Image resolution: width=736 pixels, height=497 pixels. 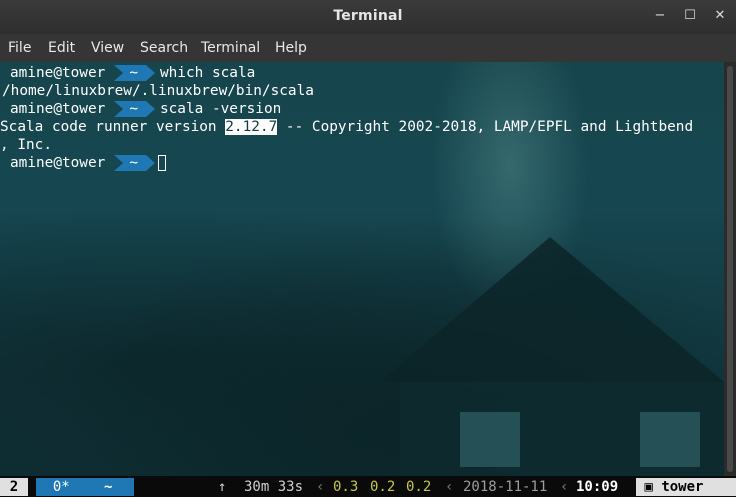 I want to click on window-title: Terminal, so click(x=368, y=16).